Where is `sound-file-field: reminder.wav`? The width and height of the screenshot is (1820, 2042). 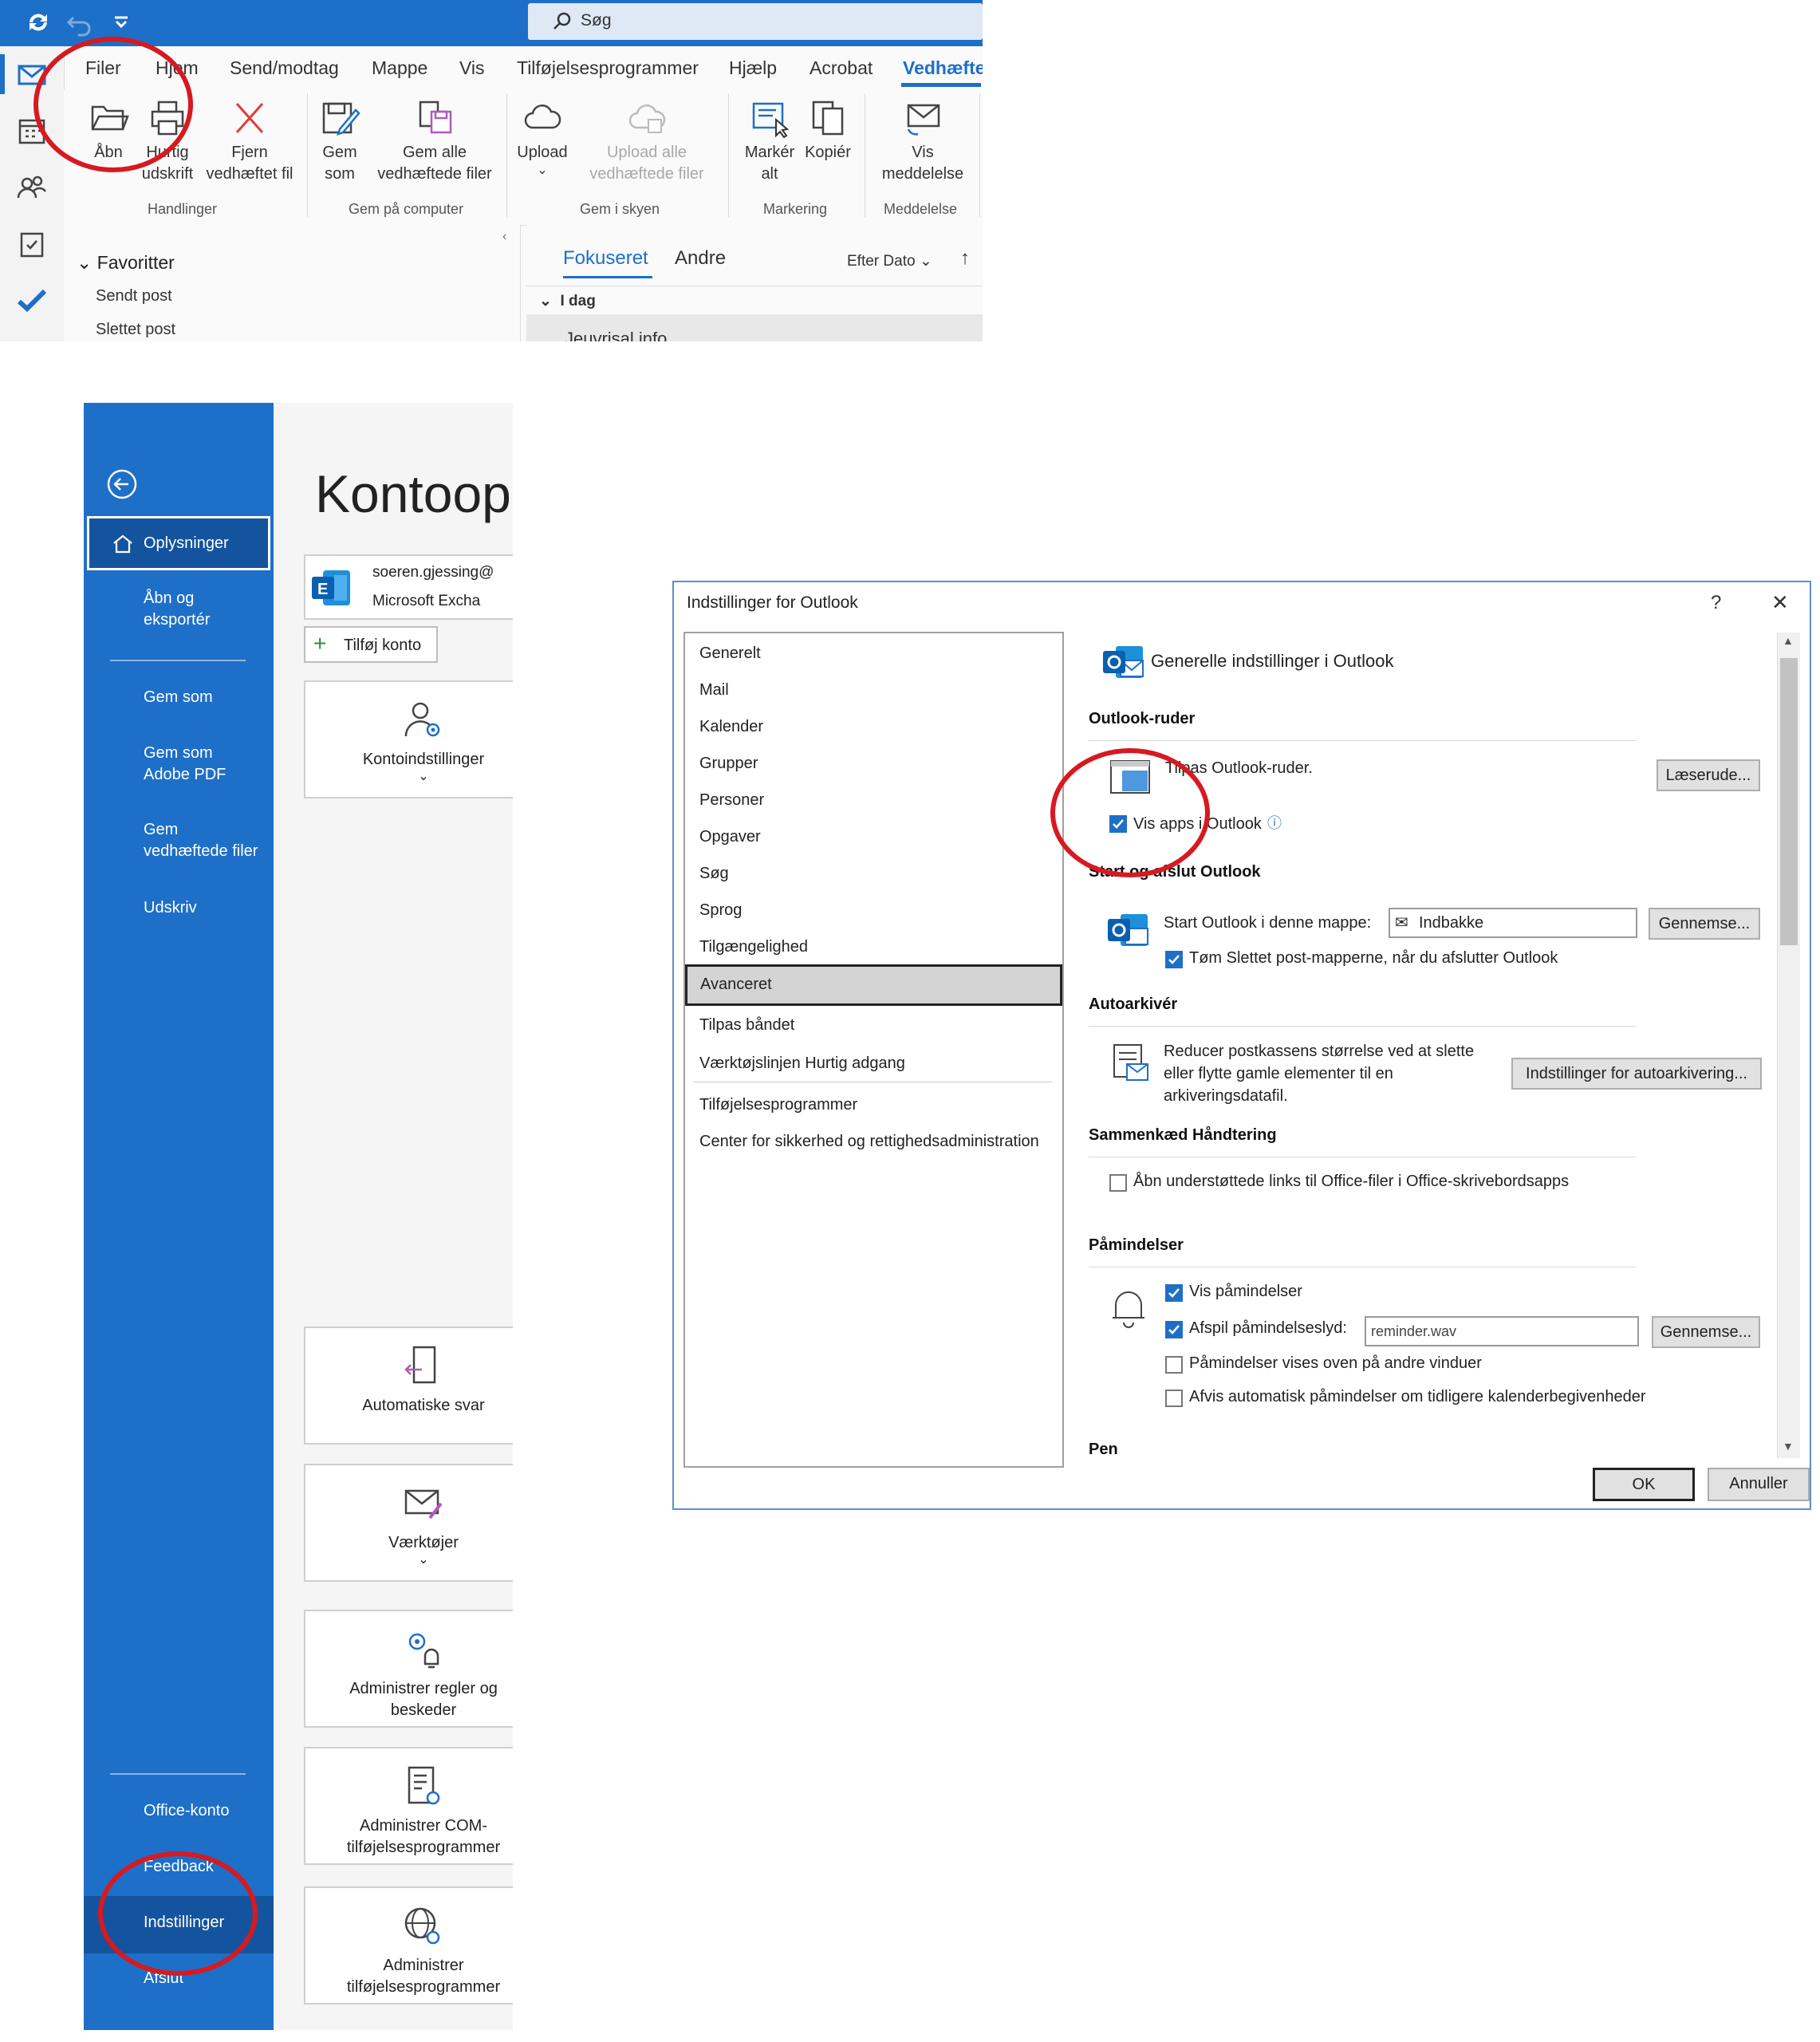
sound-file-field: reminder.wav is located at coordinates (1502, 1331).